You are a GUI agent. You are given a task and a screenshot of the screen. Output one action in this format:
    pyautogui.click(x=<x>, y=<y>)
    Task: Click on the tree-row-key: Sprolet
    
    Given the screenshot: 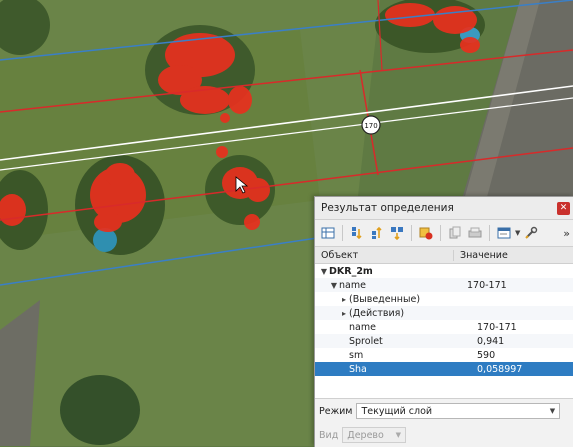 What is the action you would take?
    pyautogui.click(x=366, y=341)
    